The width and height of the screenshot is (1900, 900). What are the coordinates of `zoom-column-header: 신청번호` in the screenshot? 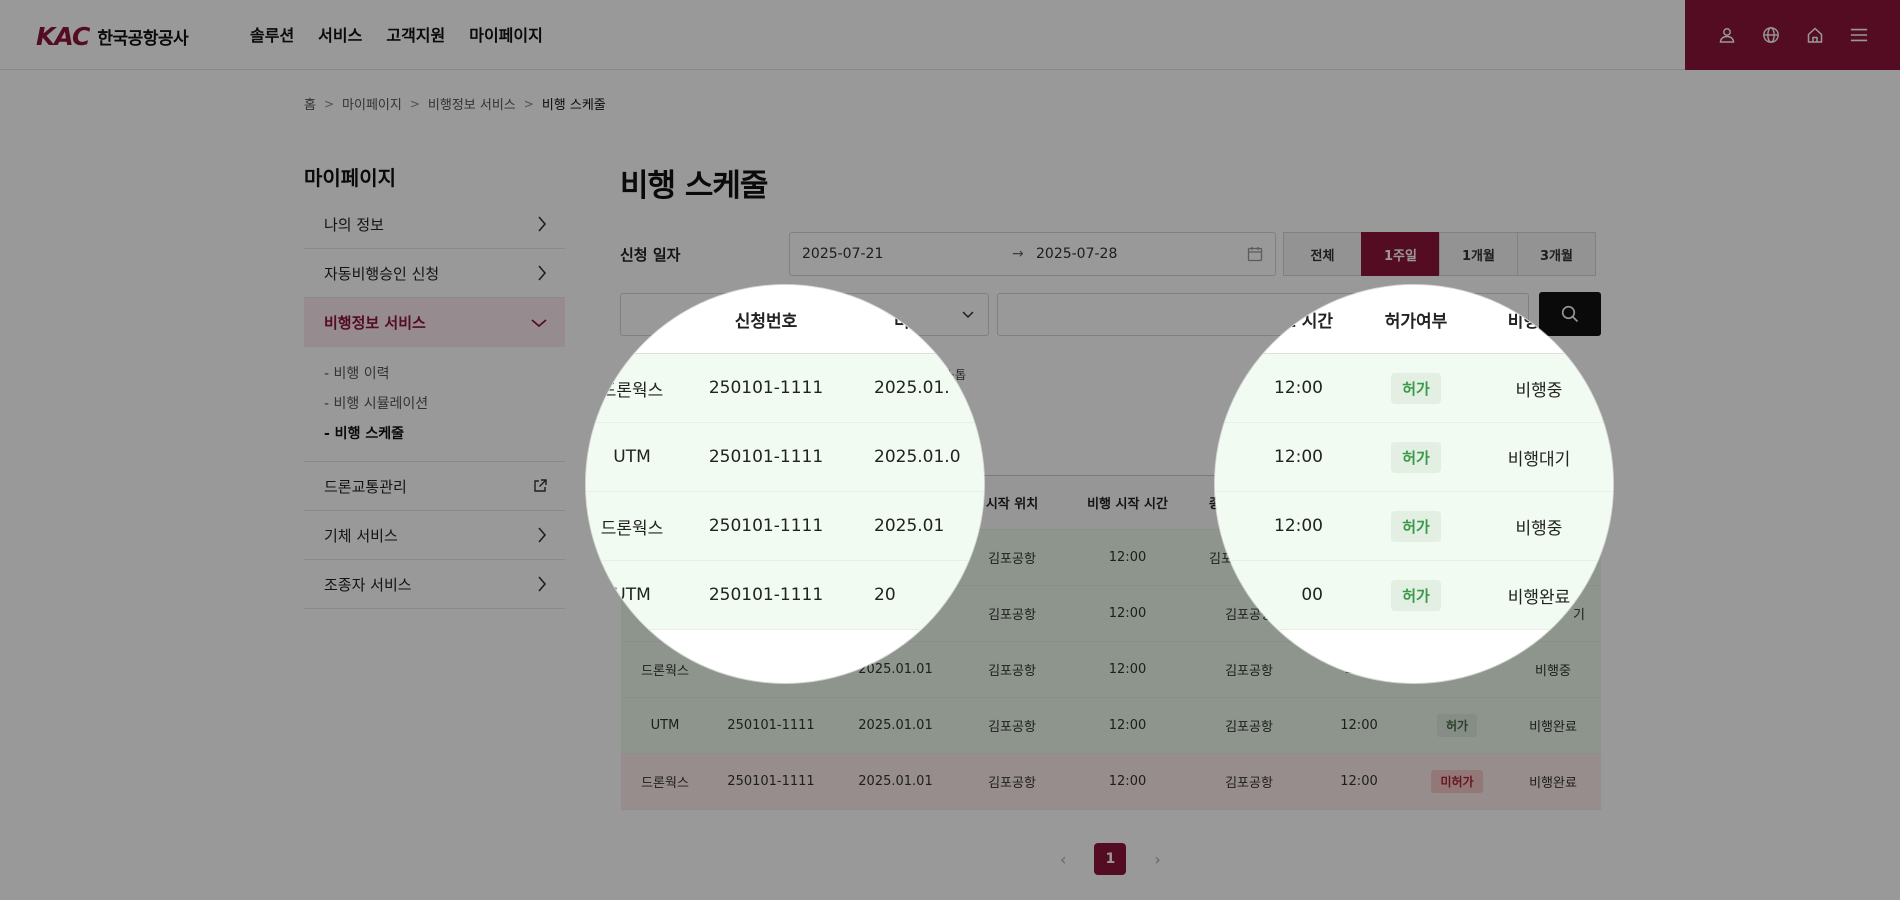 It's located at (766, 321).